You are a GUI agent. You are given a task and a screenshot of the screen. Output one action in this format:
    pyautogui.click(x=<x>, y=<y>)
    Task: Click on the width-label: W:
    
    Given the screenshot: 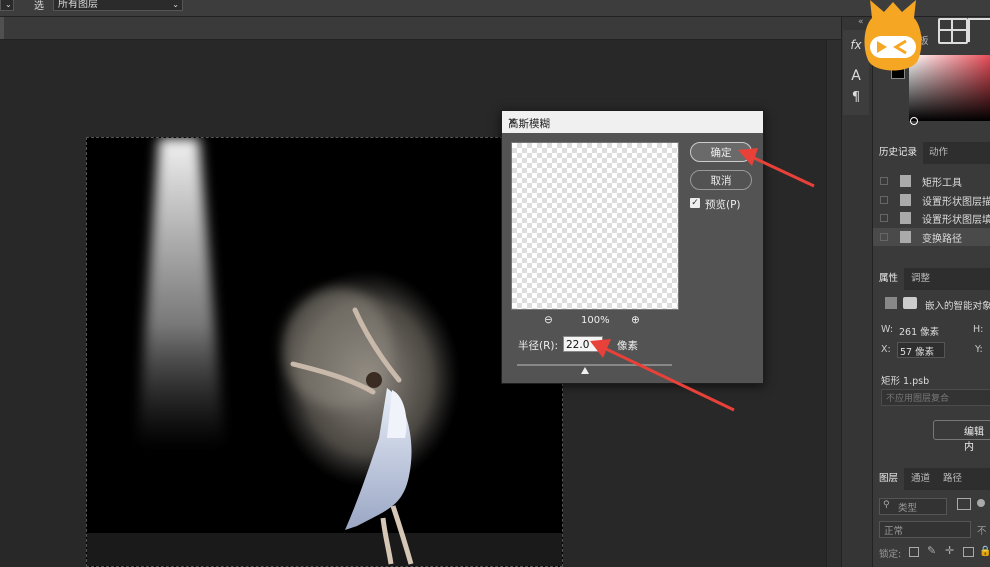 What is the action you would take?
    pyautogui.click(x=887, y=329)
    